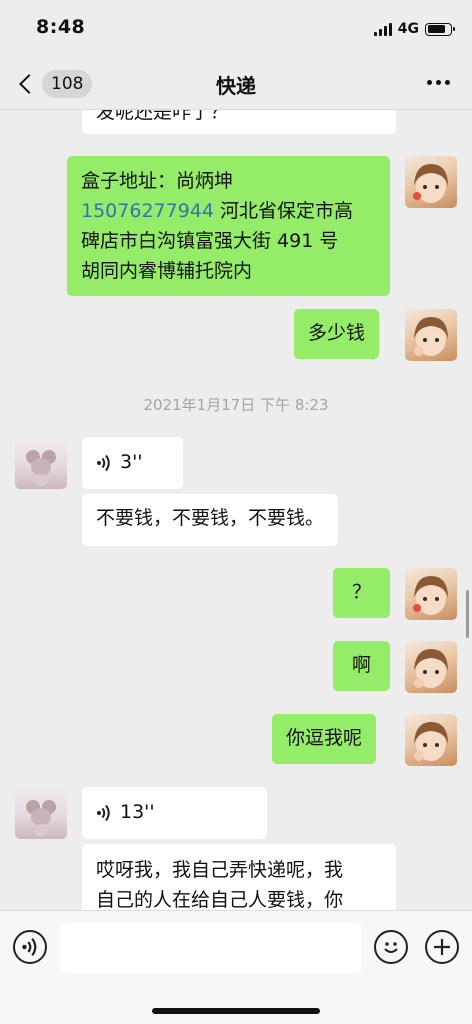 This screenshot has height=1024, width=472. I want to click on plus-icon, so click(442, 947).